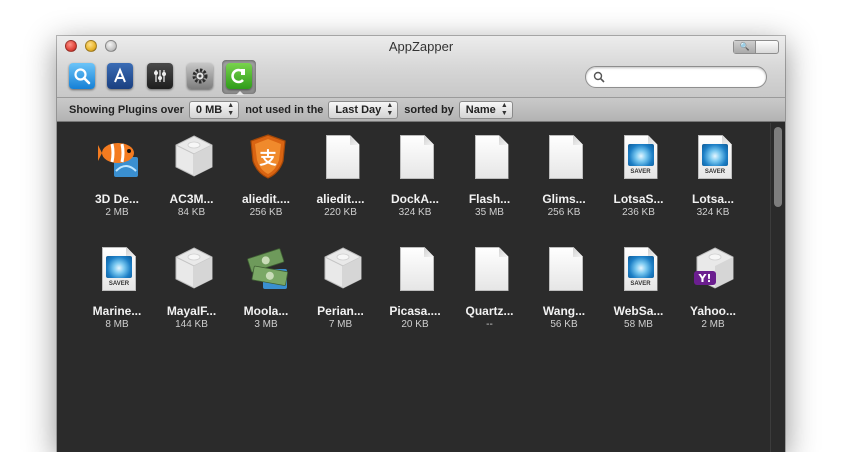 This screenshot has width=842, height=452. I want to click on search-icon, so click(599, 77).